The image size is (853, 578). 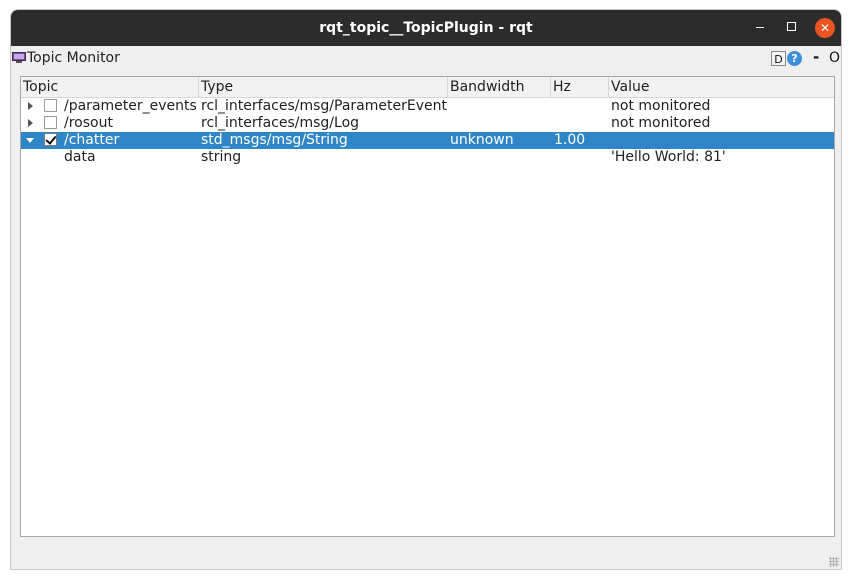 I want to click on column-header-value: Value, so click(x=721, y=87).